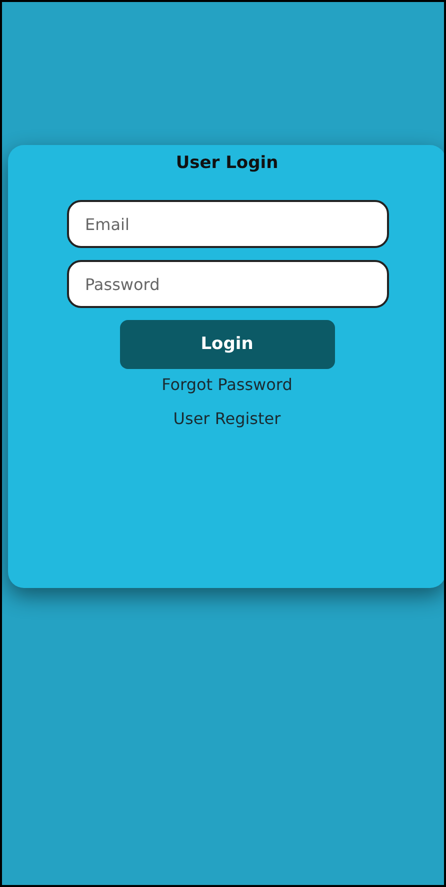 Image resolution: width=446 pixels, height=887 pixels. Describe the element at coordinates (227, 419) in the screenshot. I see `text-link: User Register` at that location.